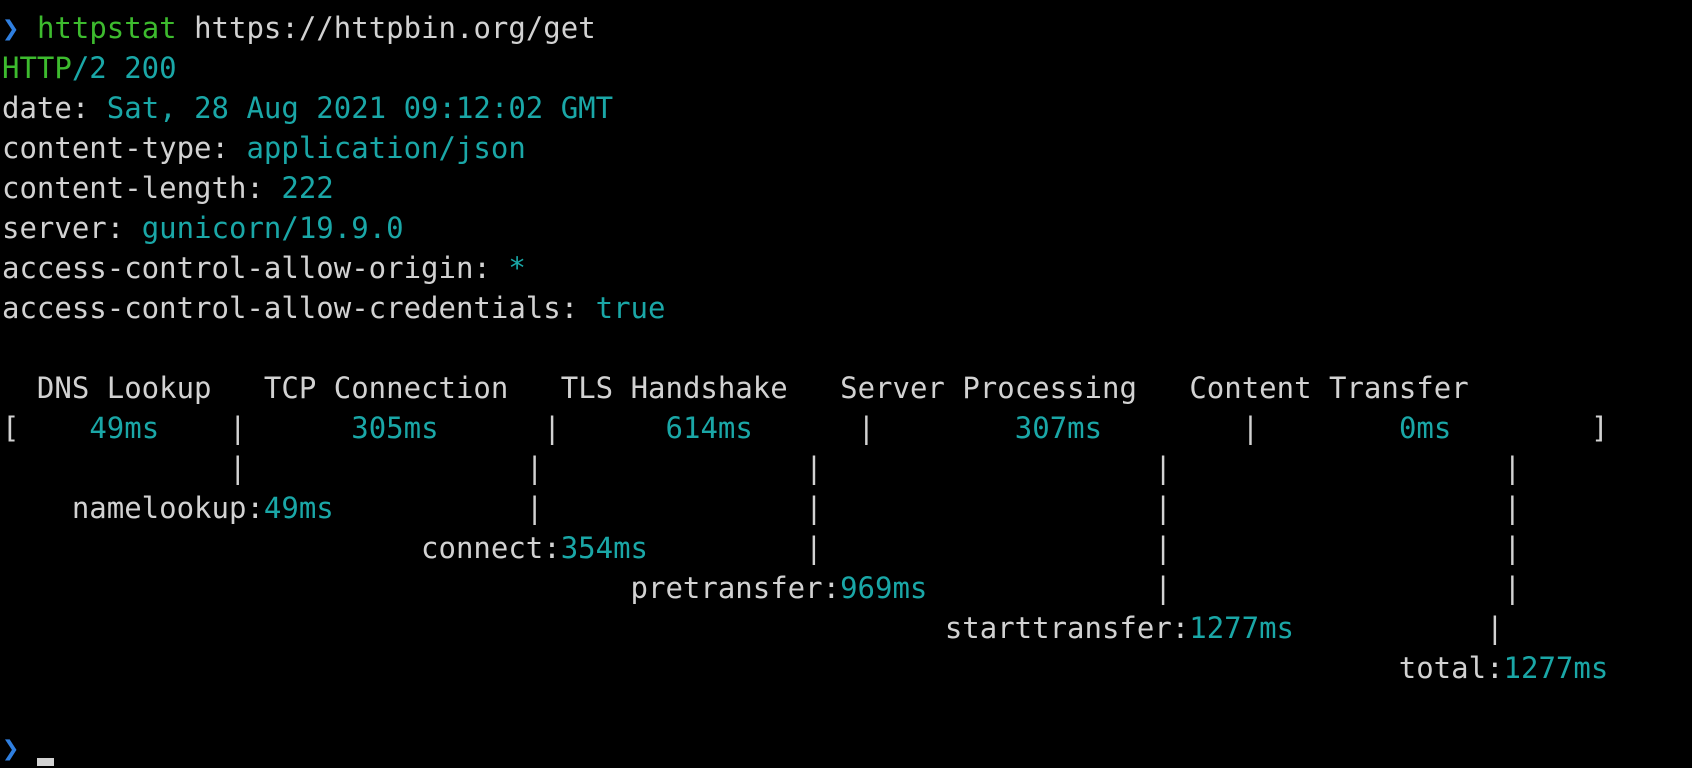 This screenshot has width=1692, height=768. What do you see at coordinates (491, 548) in the screenshot?
I see `cumulative-label: connect:` at bounding box center [491, 548].